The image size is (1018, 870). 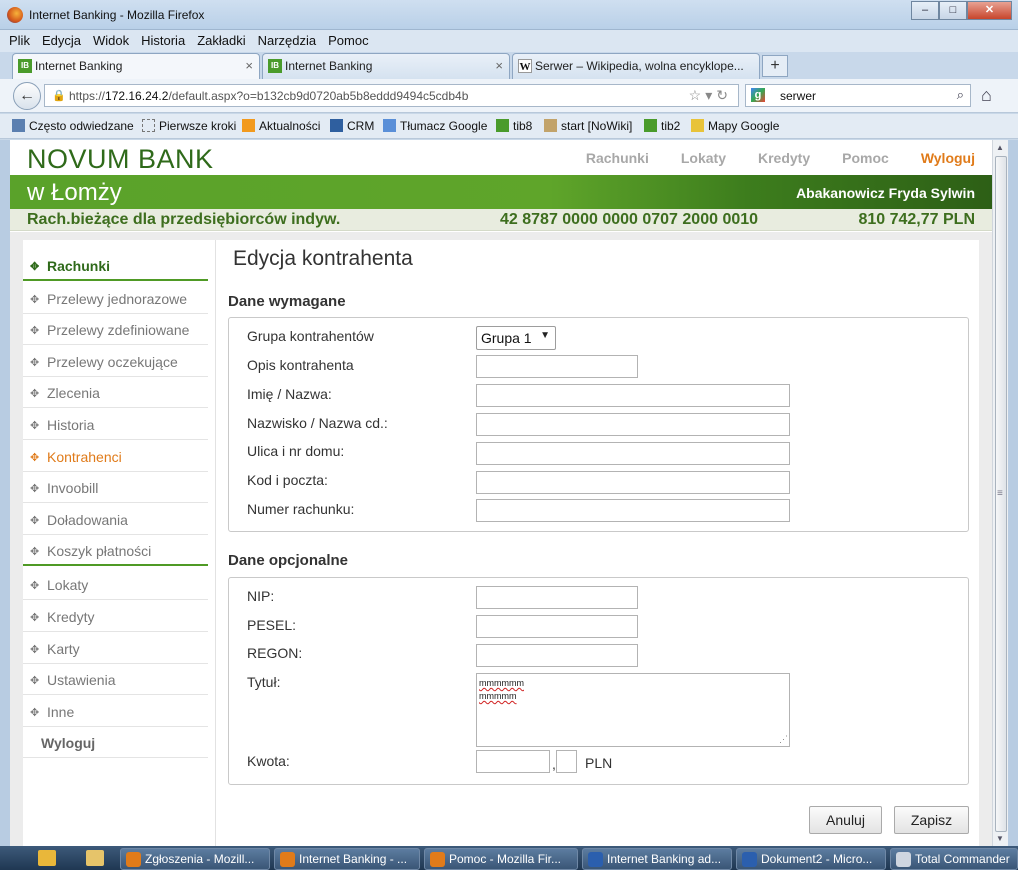 What do you see at coordinates (557, 626) in the screenshot?
I see `pesel-input` at bounding box center [557, 626].